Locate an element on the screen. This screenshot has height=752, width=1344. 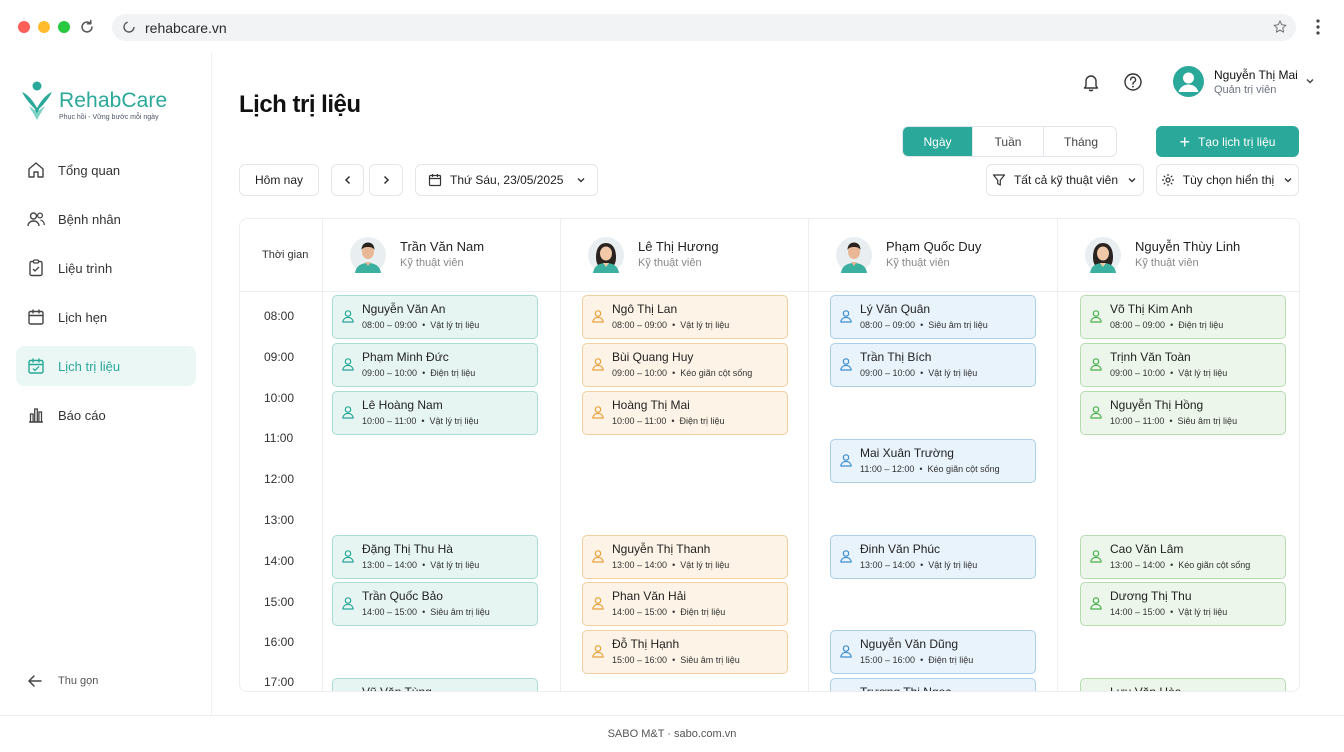
technician-avatar-icon is located at coordinates (1103, 255).